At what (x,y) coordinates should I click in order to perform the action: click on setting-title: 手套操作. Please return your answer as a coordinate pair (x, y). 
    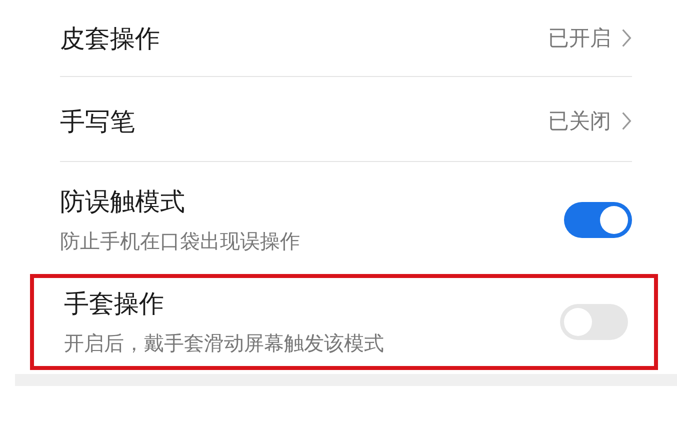
    Looking at the image, I should click on (114, 304).